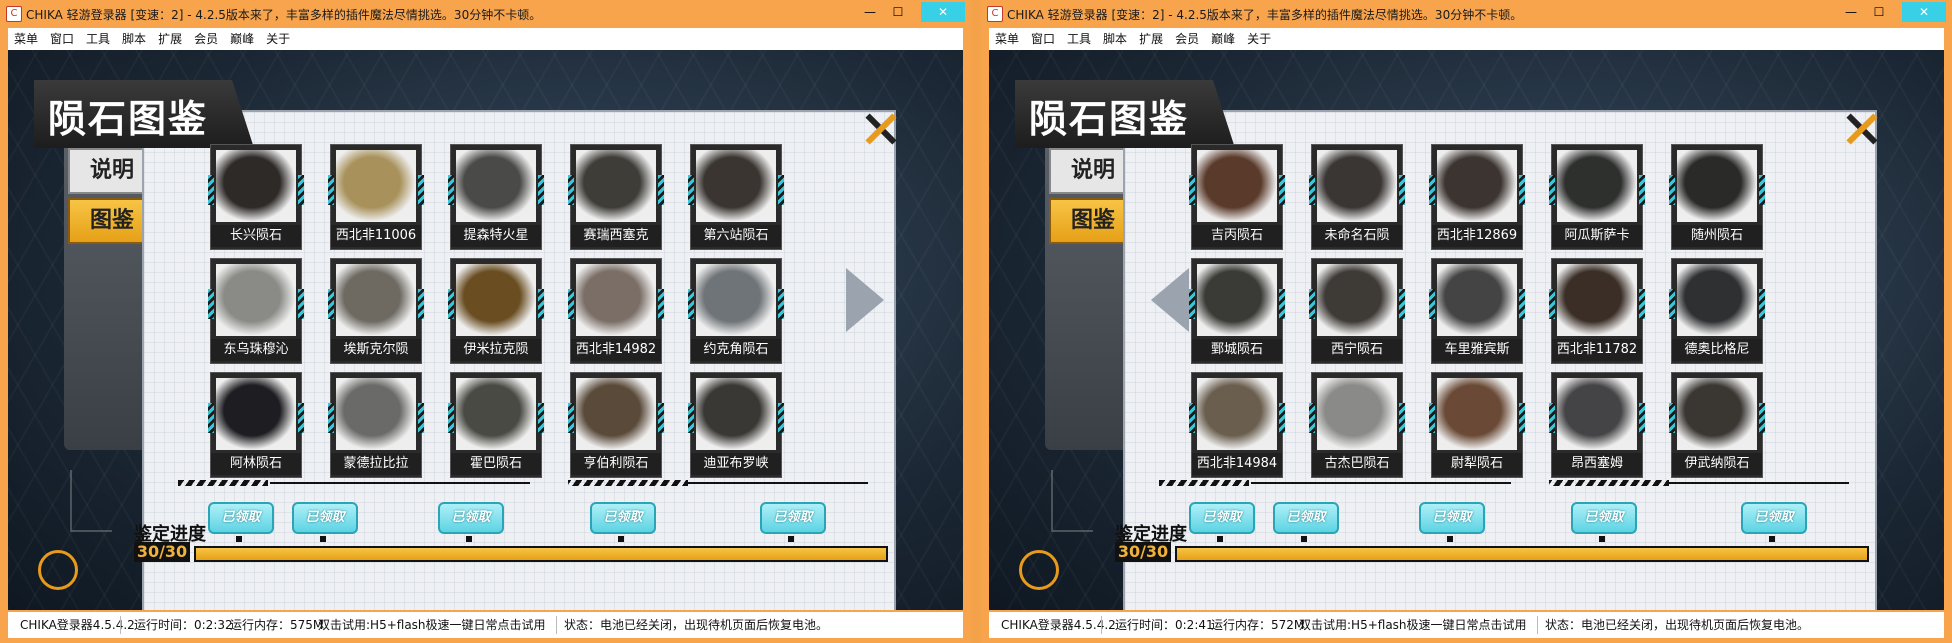  Describe the element at coordinates (496, 311) in the screenshot. I see `meteorite-card: 伊米拉克陨` at that location.